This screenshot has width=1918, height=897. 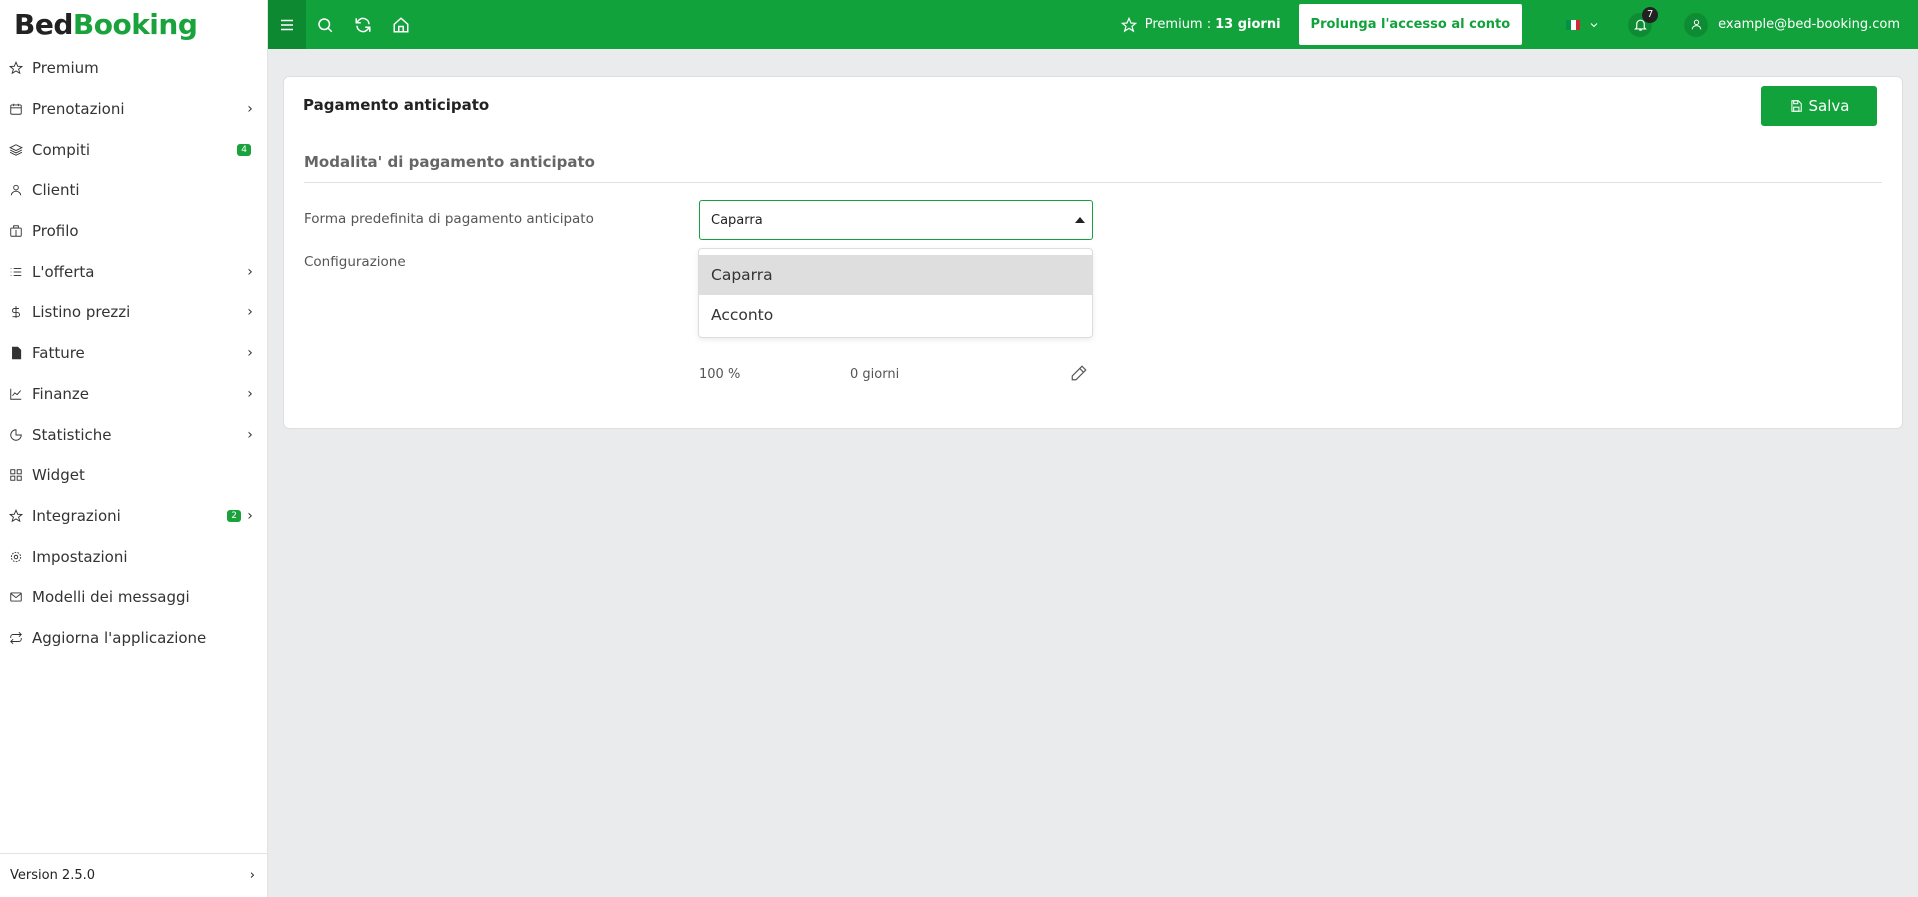 What do you see at coordinates (58, 475) in the screenshot?
I see `sidebar-item-label: Widget` at bounding box center [58, 475].